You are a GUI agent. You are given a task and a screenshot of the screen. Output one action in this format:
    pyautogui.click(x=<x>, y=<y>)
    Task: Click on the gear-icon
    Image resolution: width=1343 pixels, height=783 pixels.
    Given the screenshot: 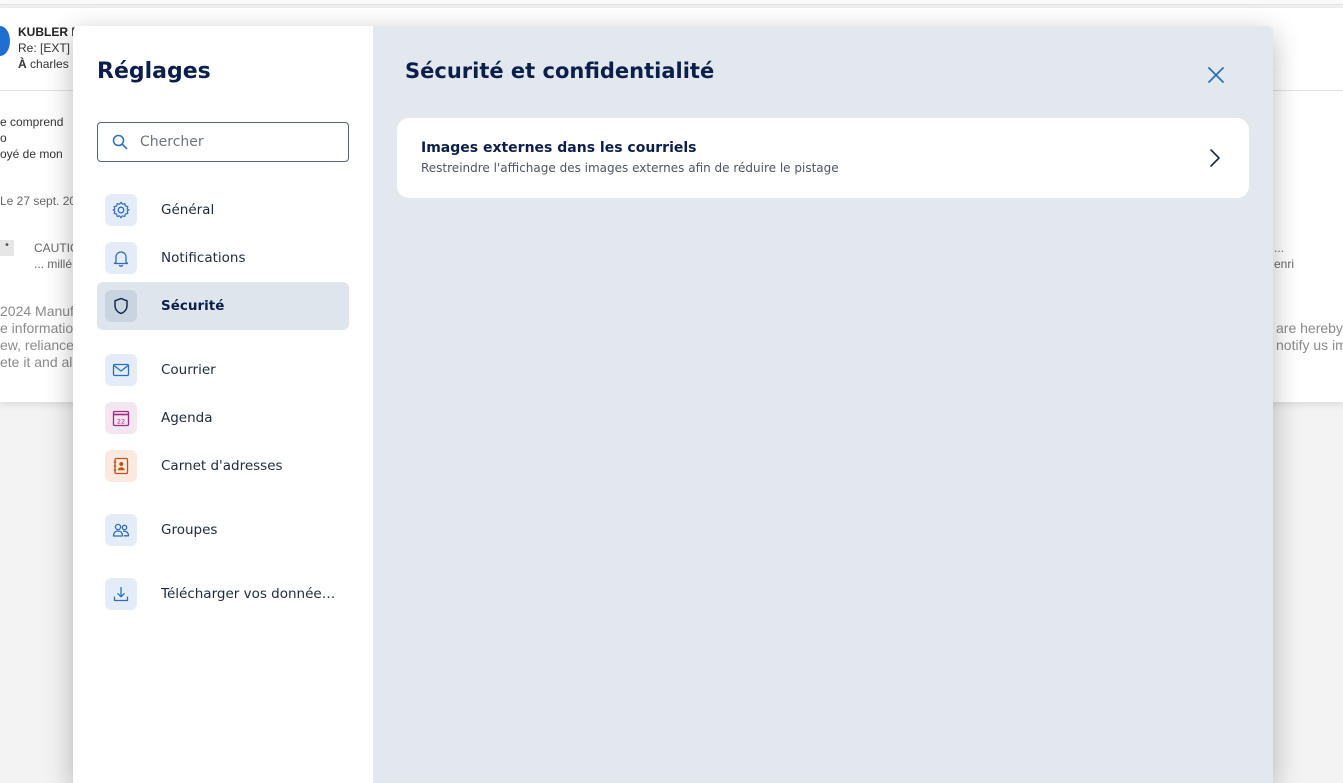 What is the action you would take?
    pyautogui.click(x=121, y=210)
    